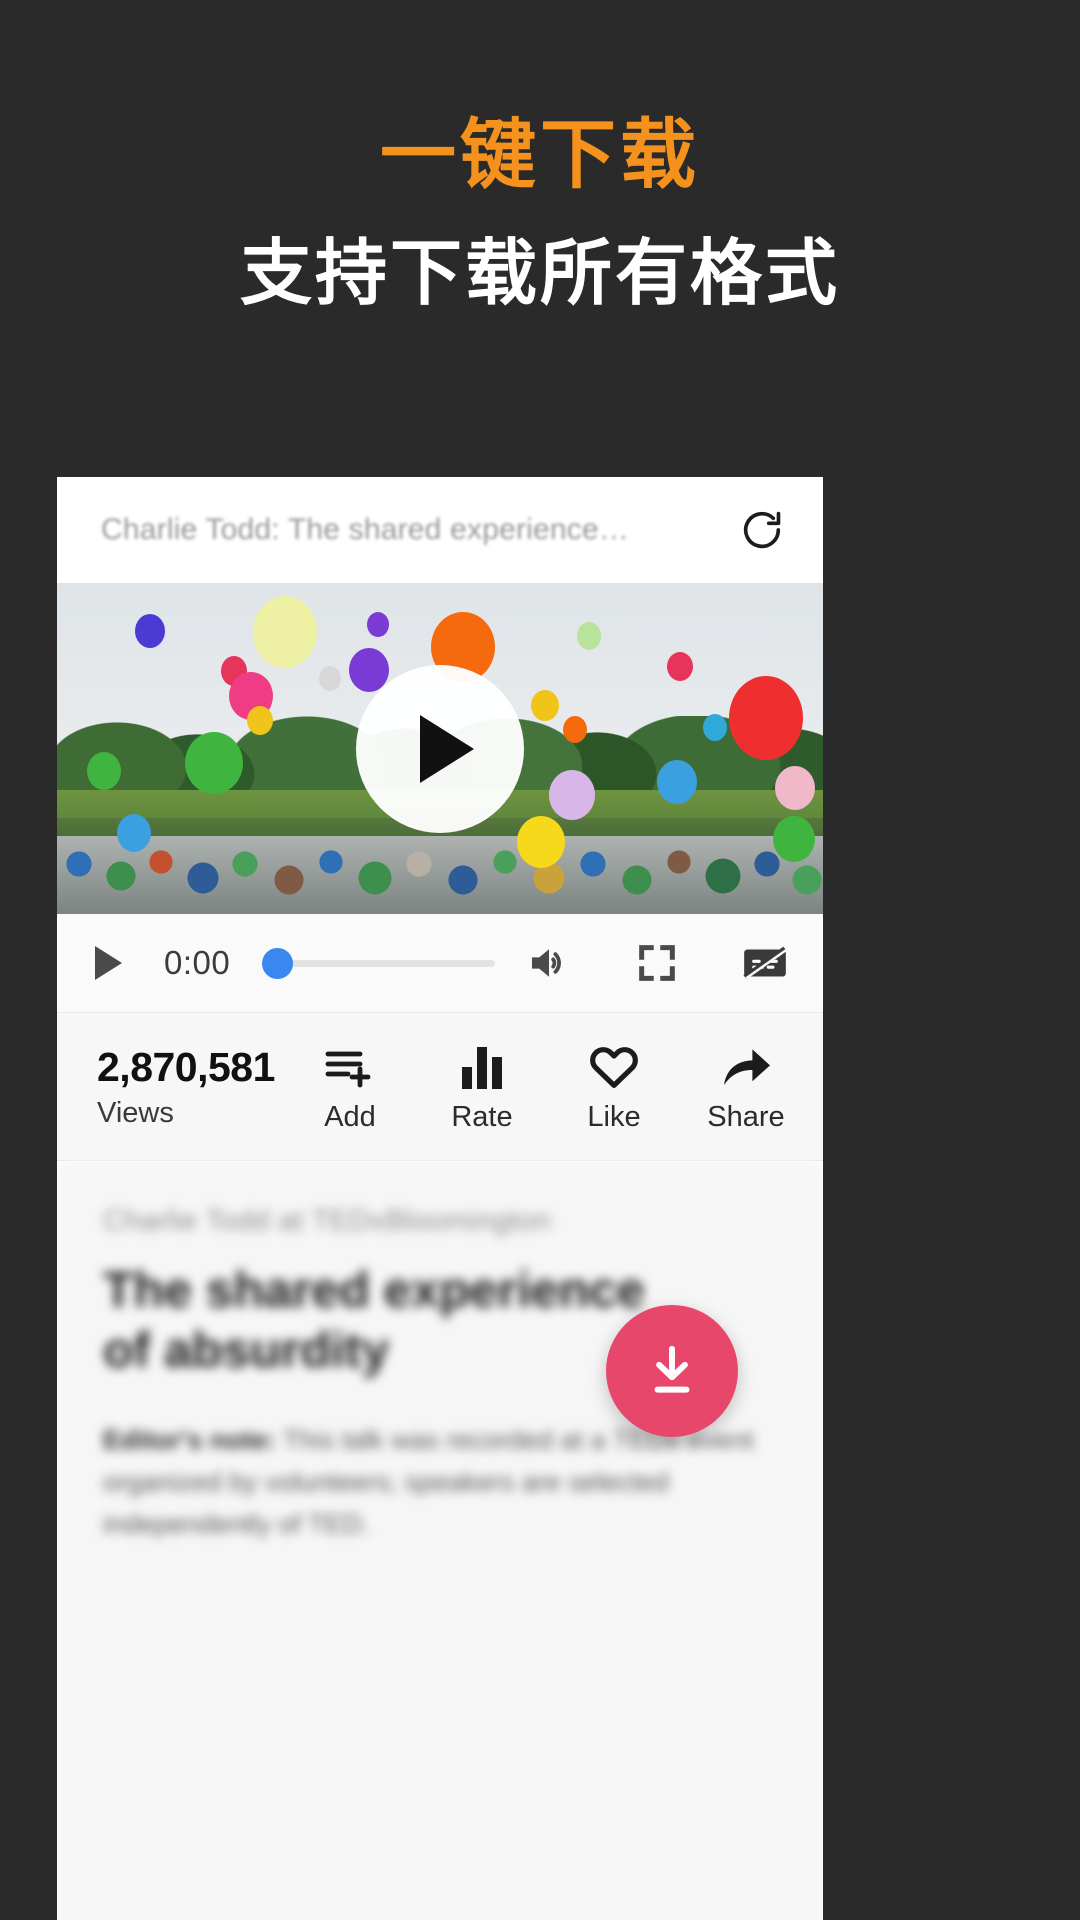  I want to click on views-block: 2,870,581 Views, so click(186, 1087).